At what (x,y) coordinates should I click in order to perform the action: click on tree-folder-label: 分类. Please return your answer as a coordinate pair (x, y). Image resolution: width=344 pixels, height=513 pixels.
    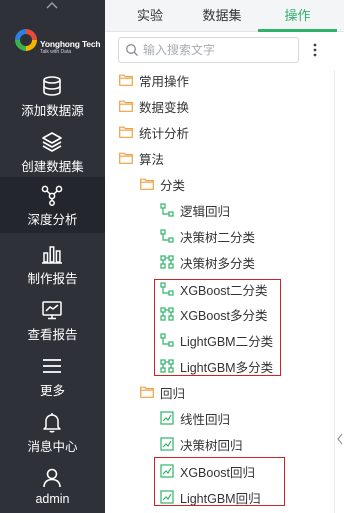
    Looking at the image, I should click on (173, 185).